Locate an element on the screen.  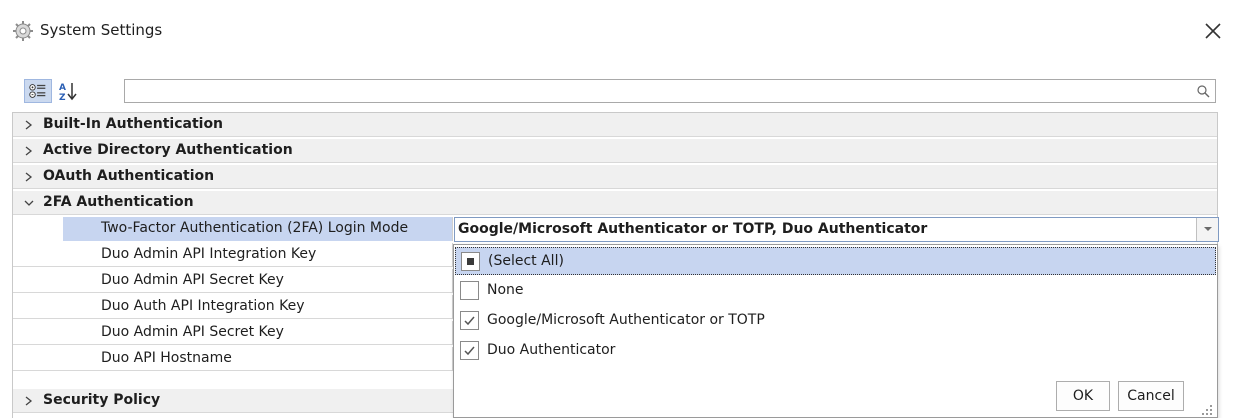
search-input is located at coordinates (659, 91).